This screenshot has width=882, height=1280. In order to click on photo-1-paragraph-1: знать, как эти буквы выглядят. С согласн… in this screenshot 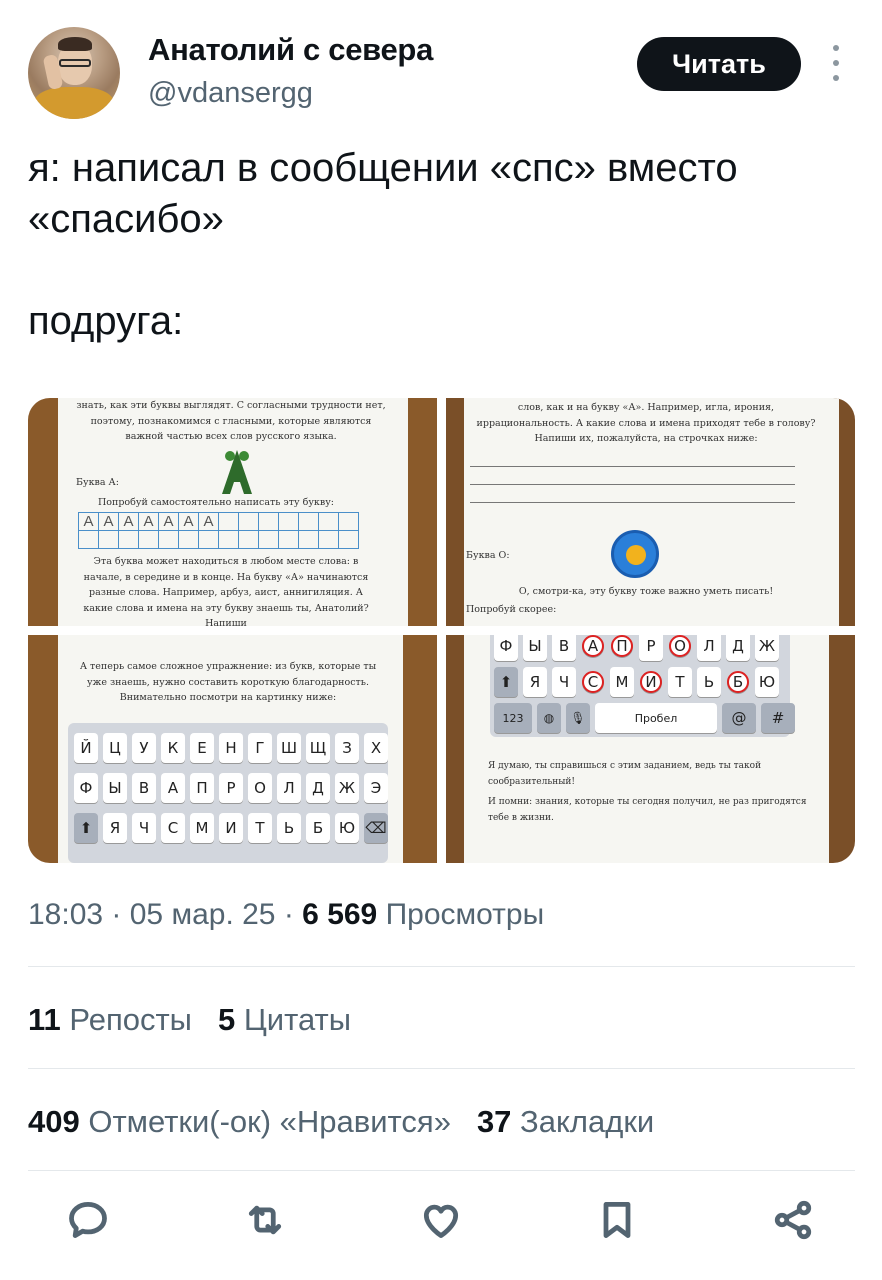, I will do `click(231, 421)`.